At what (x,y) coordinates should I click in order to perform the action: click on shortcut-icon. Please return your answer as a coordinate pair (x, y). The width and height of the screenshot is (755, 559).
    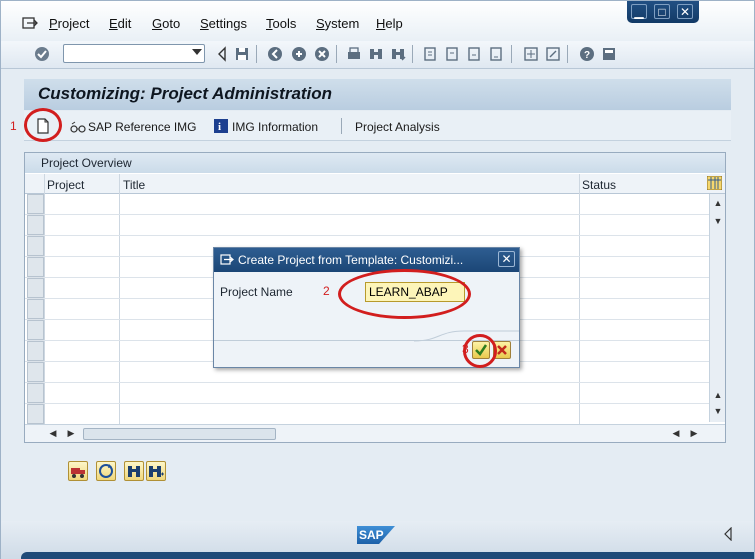
    Looking at the image, I should click on (553, 54).